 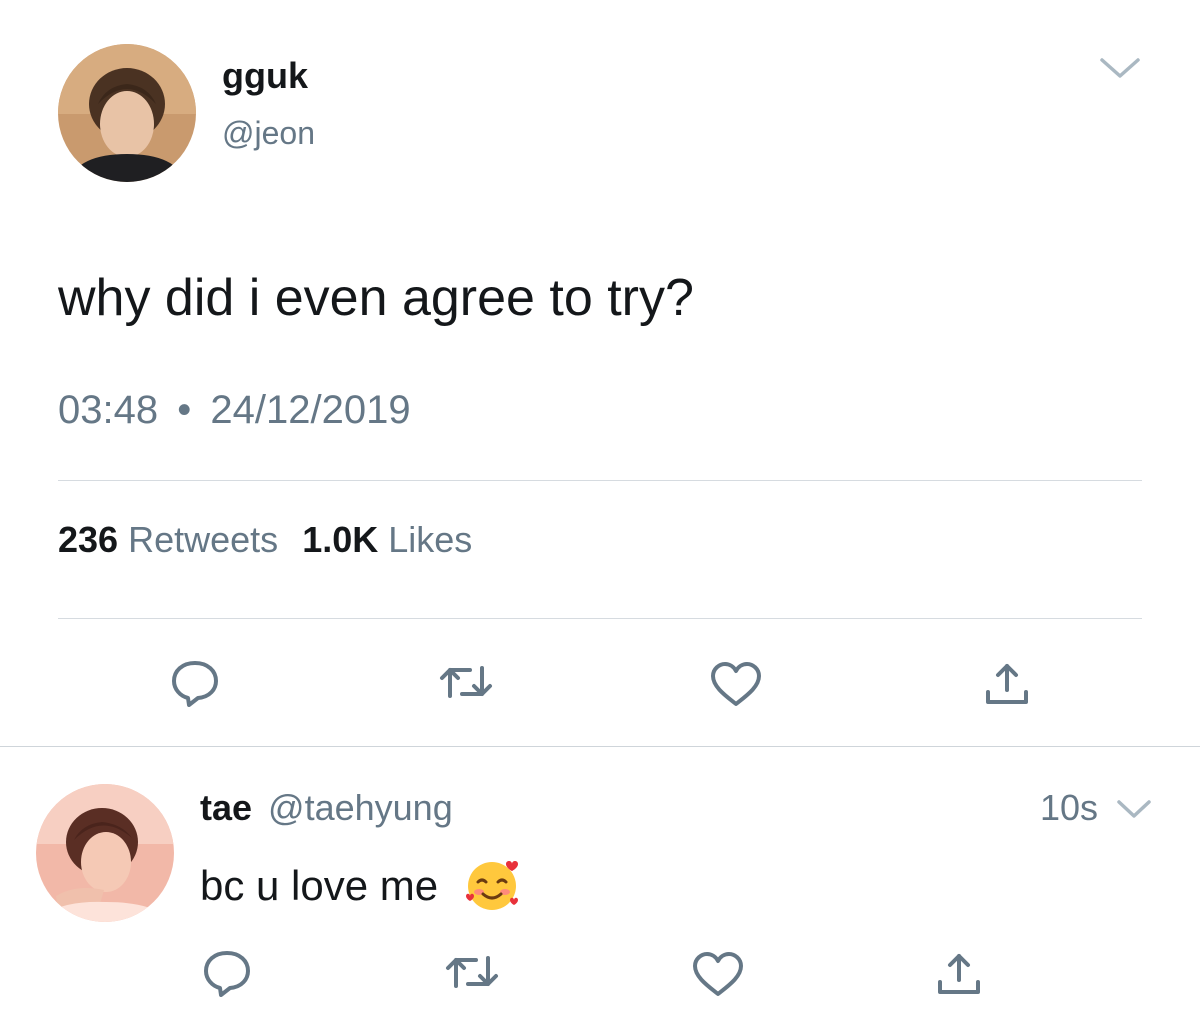 I want to click on reply-header: tae @taehyung, so click(x=326, y=808).